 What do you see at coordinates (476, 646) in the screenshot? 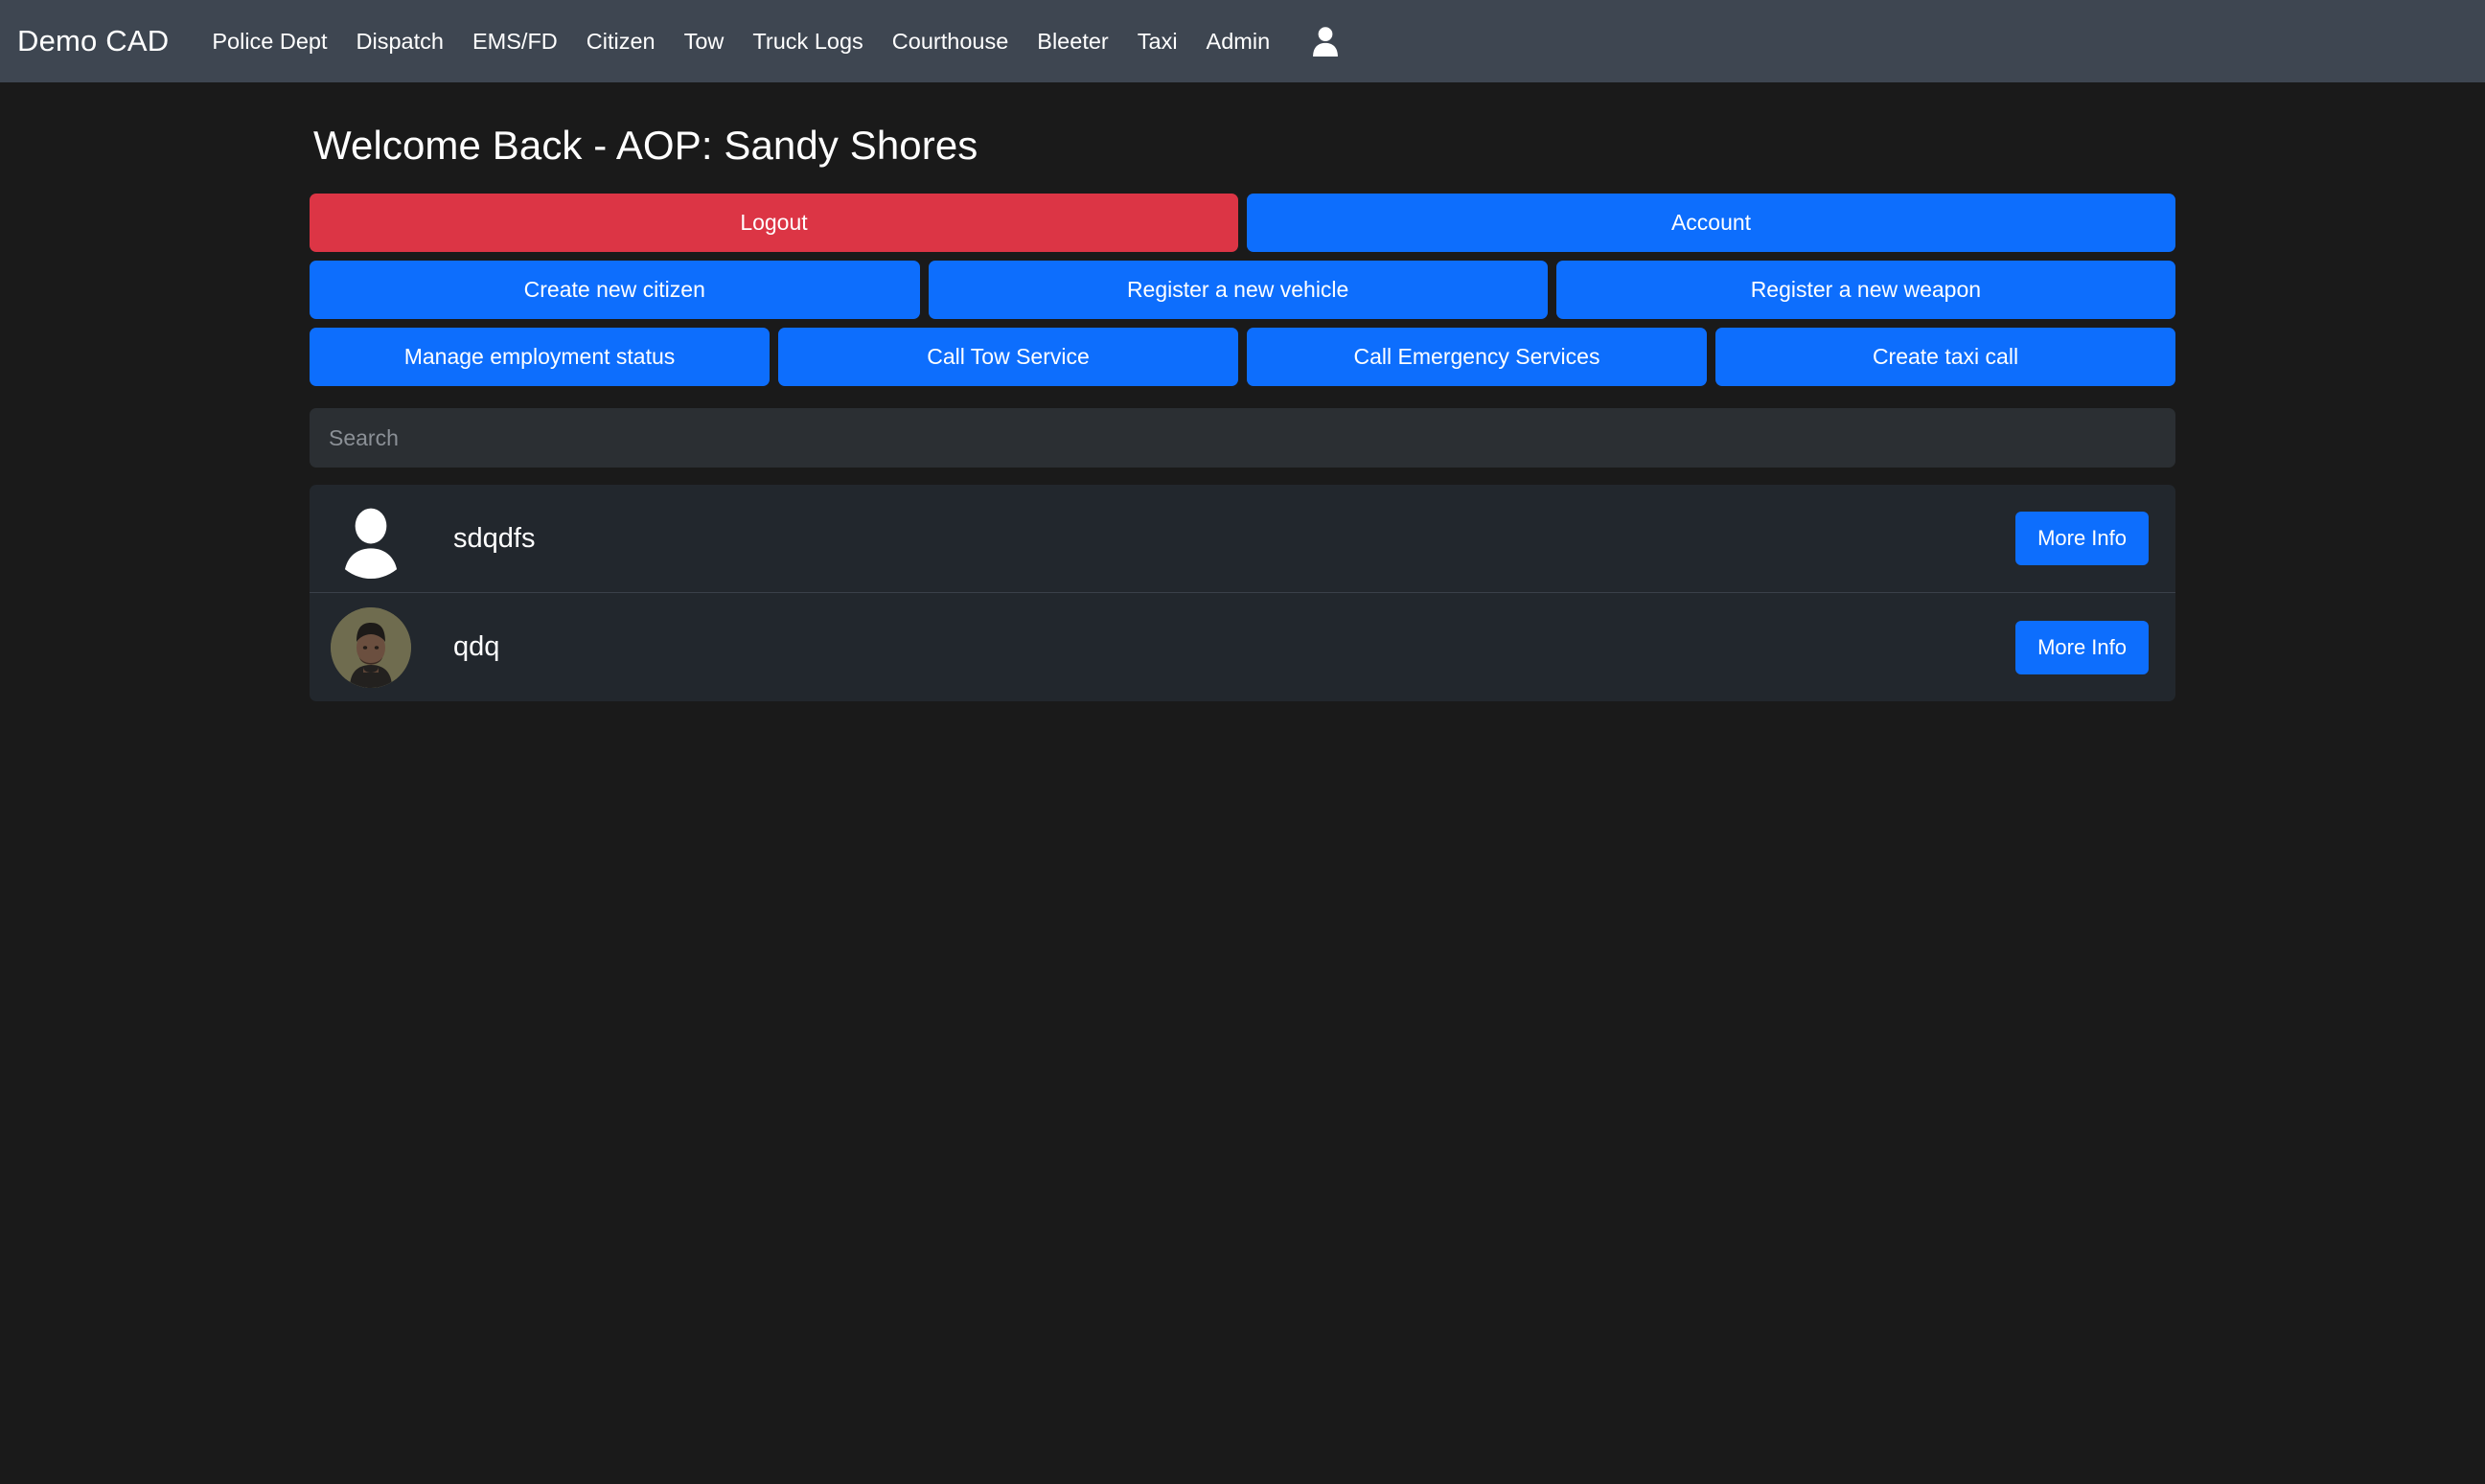
I see `citizen-name: qdq` at bounding box center [476, 646].